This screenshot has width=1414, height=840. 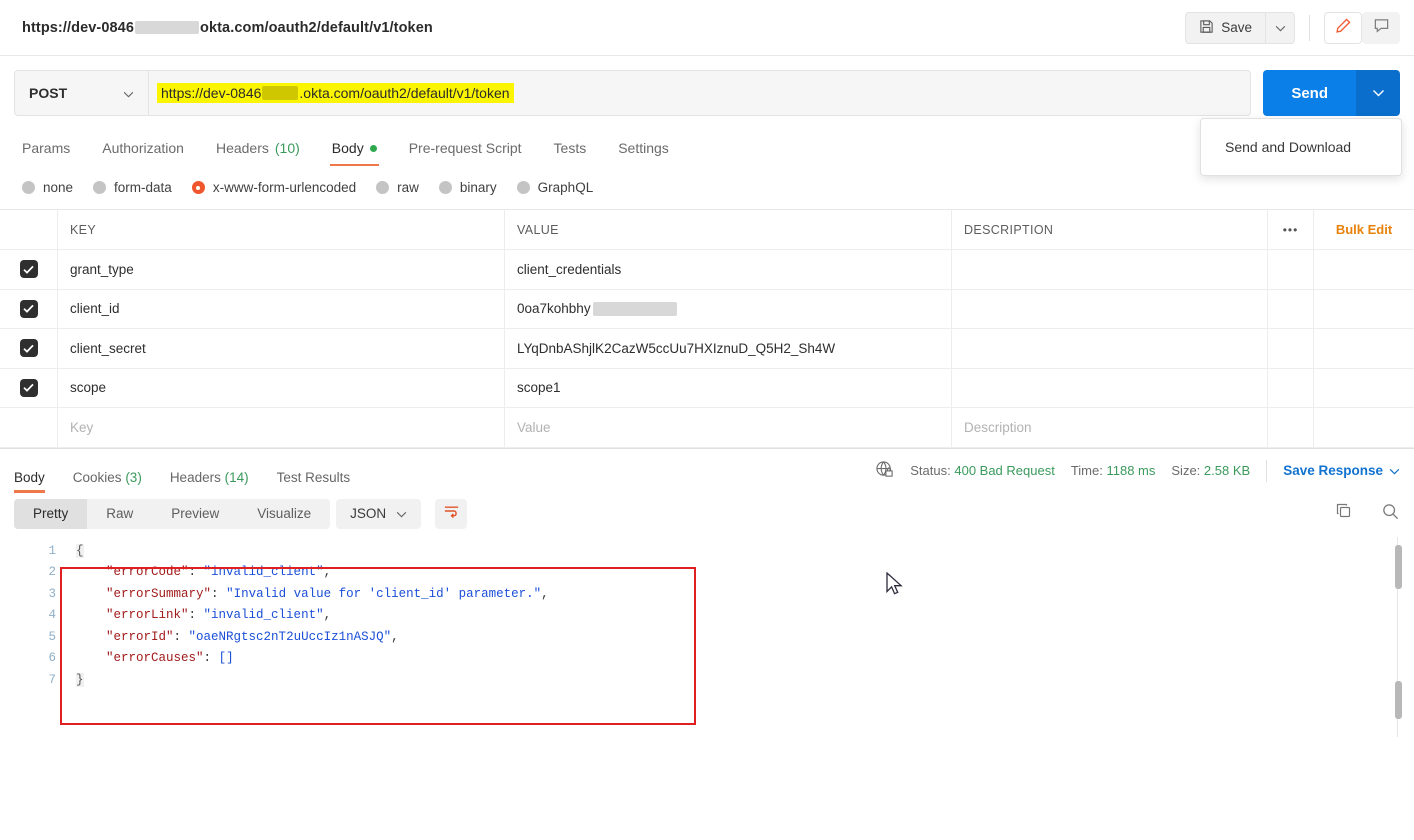 I want to click on new-description-input: Description, so click(x=1110, y=427).